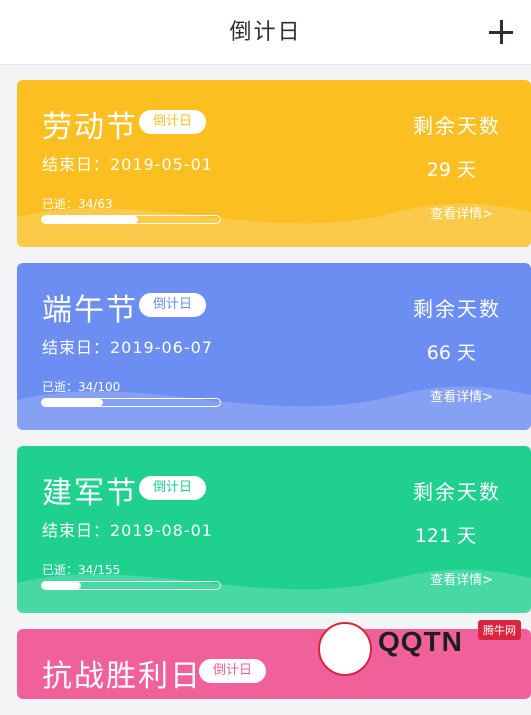 The width and height of the screenshot is (531, 715). Describe the element at coordinates (127, 530) in the screenshot. I see `end-date: 结束日：2019-08-01` at that location.